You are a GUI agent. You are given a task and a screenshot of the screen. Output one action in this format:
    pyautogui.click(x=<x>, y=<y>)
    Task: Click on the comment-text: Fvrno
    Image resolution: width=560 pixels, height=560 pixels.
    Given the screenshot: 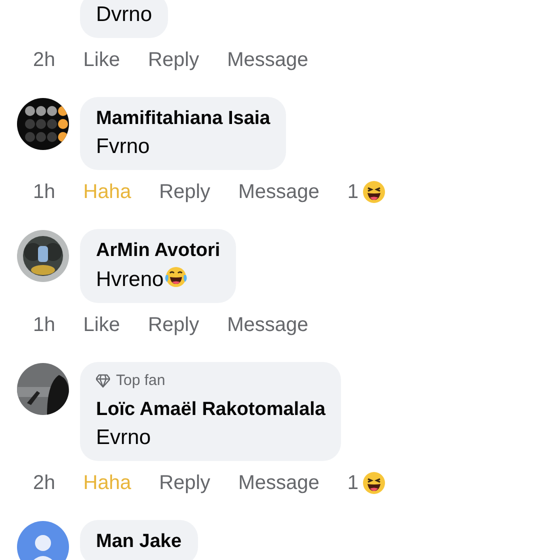 What is the action you would take?
    pyautogui.click(x=123, y=147)
    